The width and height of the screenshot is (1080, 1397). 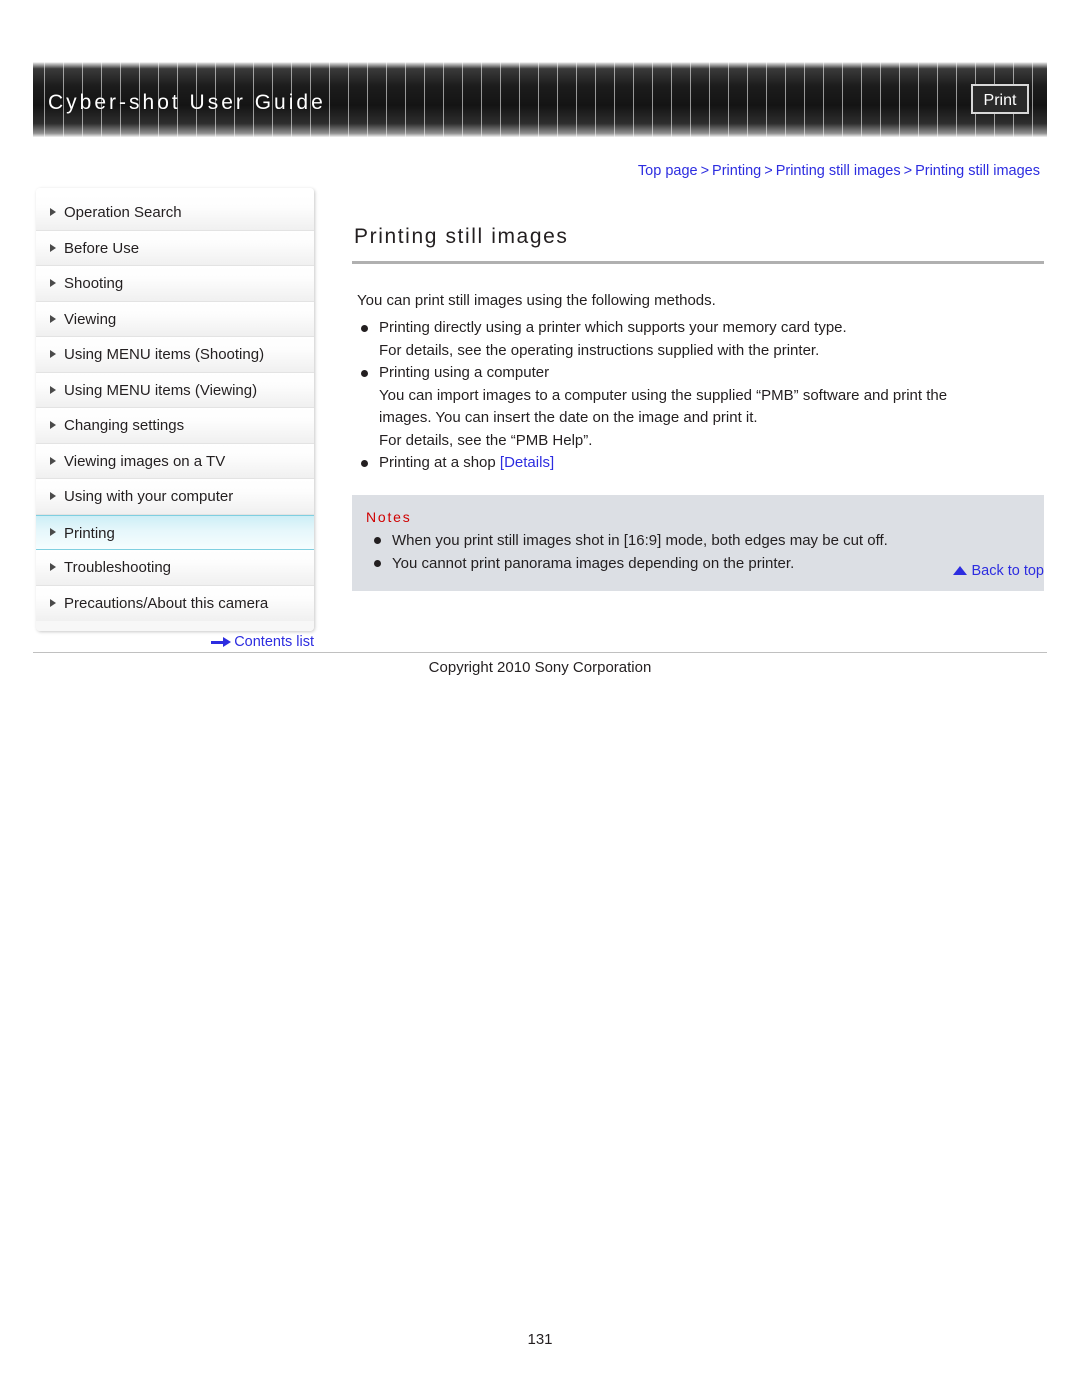 What do you see at coordinates (540, 99) in the screenshot?
I see `header-banner: Cyber-shot User Guide Print` at bounding box center [540, 99].